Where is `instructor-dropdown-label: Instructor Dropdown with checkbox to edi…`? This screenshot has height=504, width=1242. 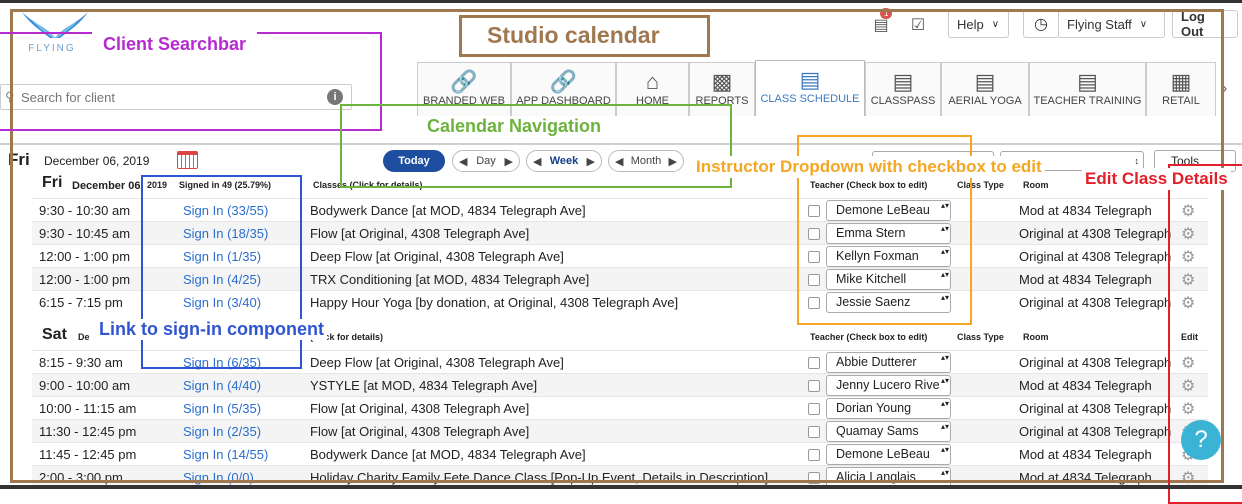
instructor-dropdown-label: Instructor Dropdown with checkbox to edi… is located at coordinates (869, 167).